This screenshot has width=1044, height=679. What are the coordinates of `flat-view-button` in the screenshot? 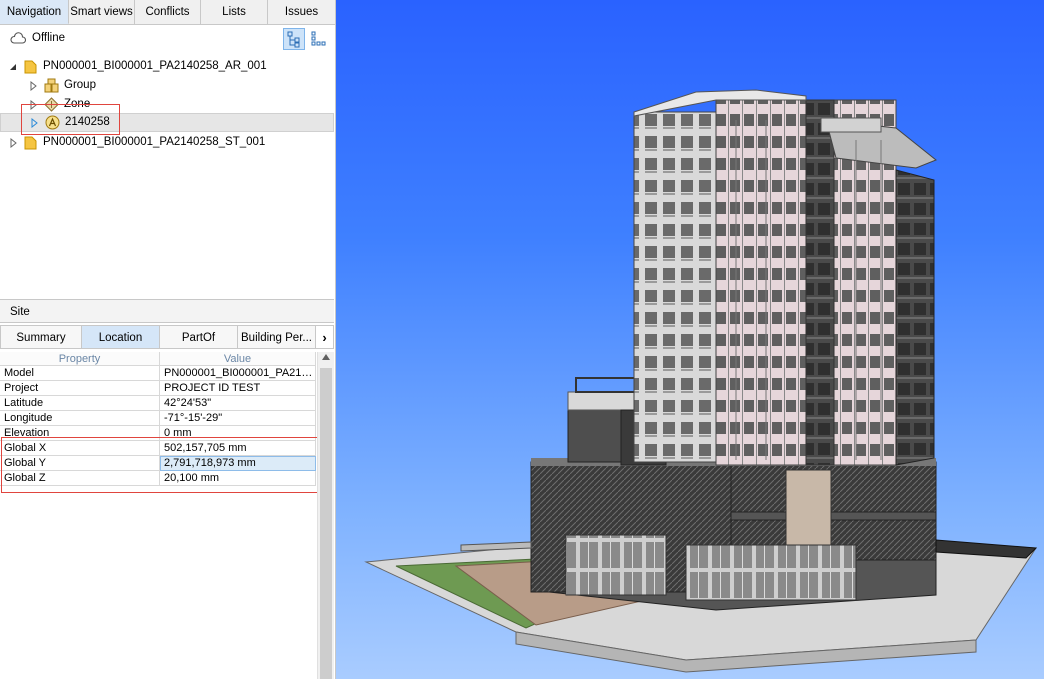 It's located at (319, 39).